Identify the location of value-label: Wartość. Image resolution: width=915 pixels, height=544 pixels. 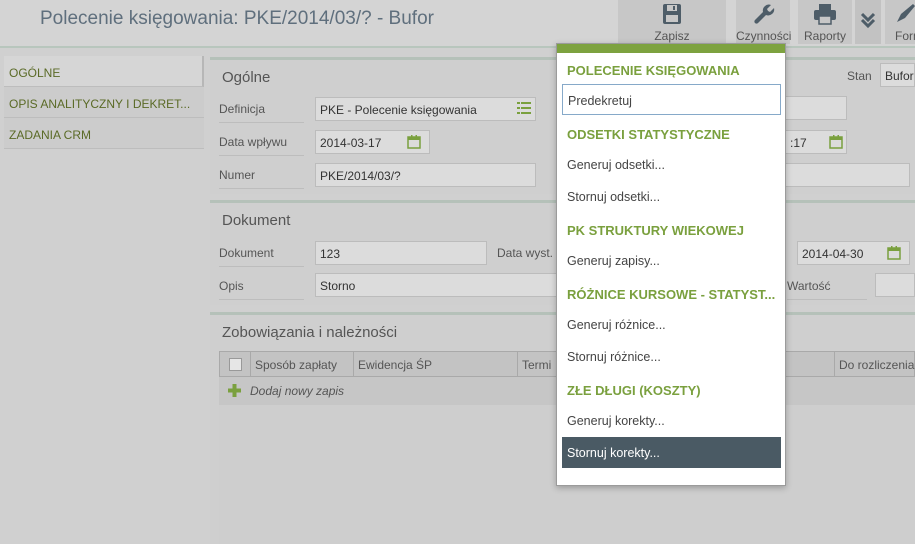
(809, 286).